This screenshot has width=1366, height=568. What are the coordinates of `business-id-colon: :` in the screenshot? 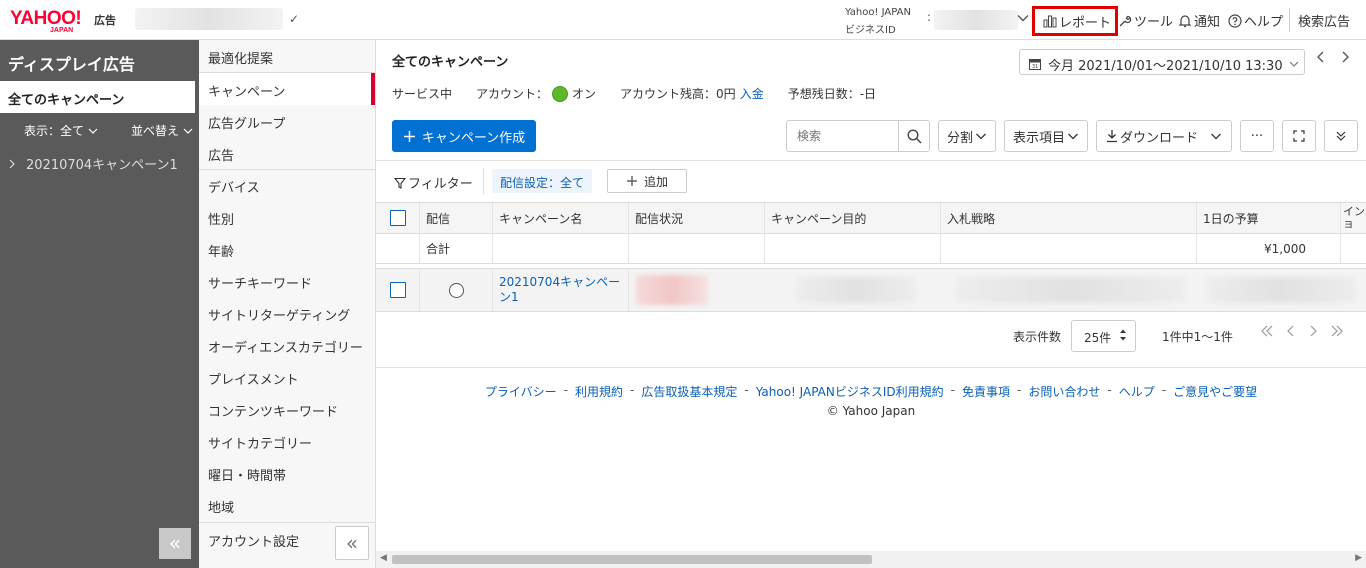 It's located at (929, 17).